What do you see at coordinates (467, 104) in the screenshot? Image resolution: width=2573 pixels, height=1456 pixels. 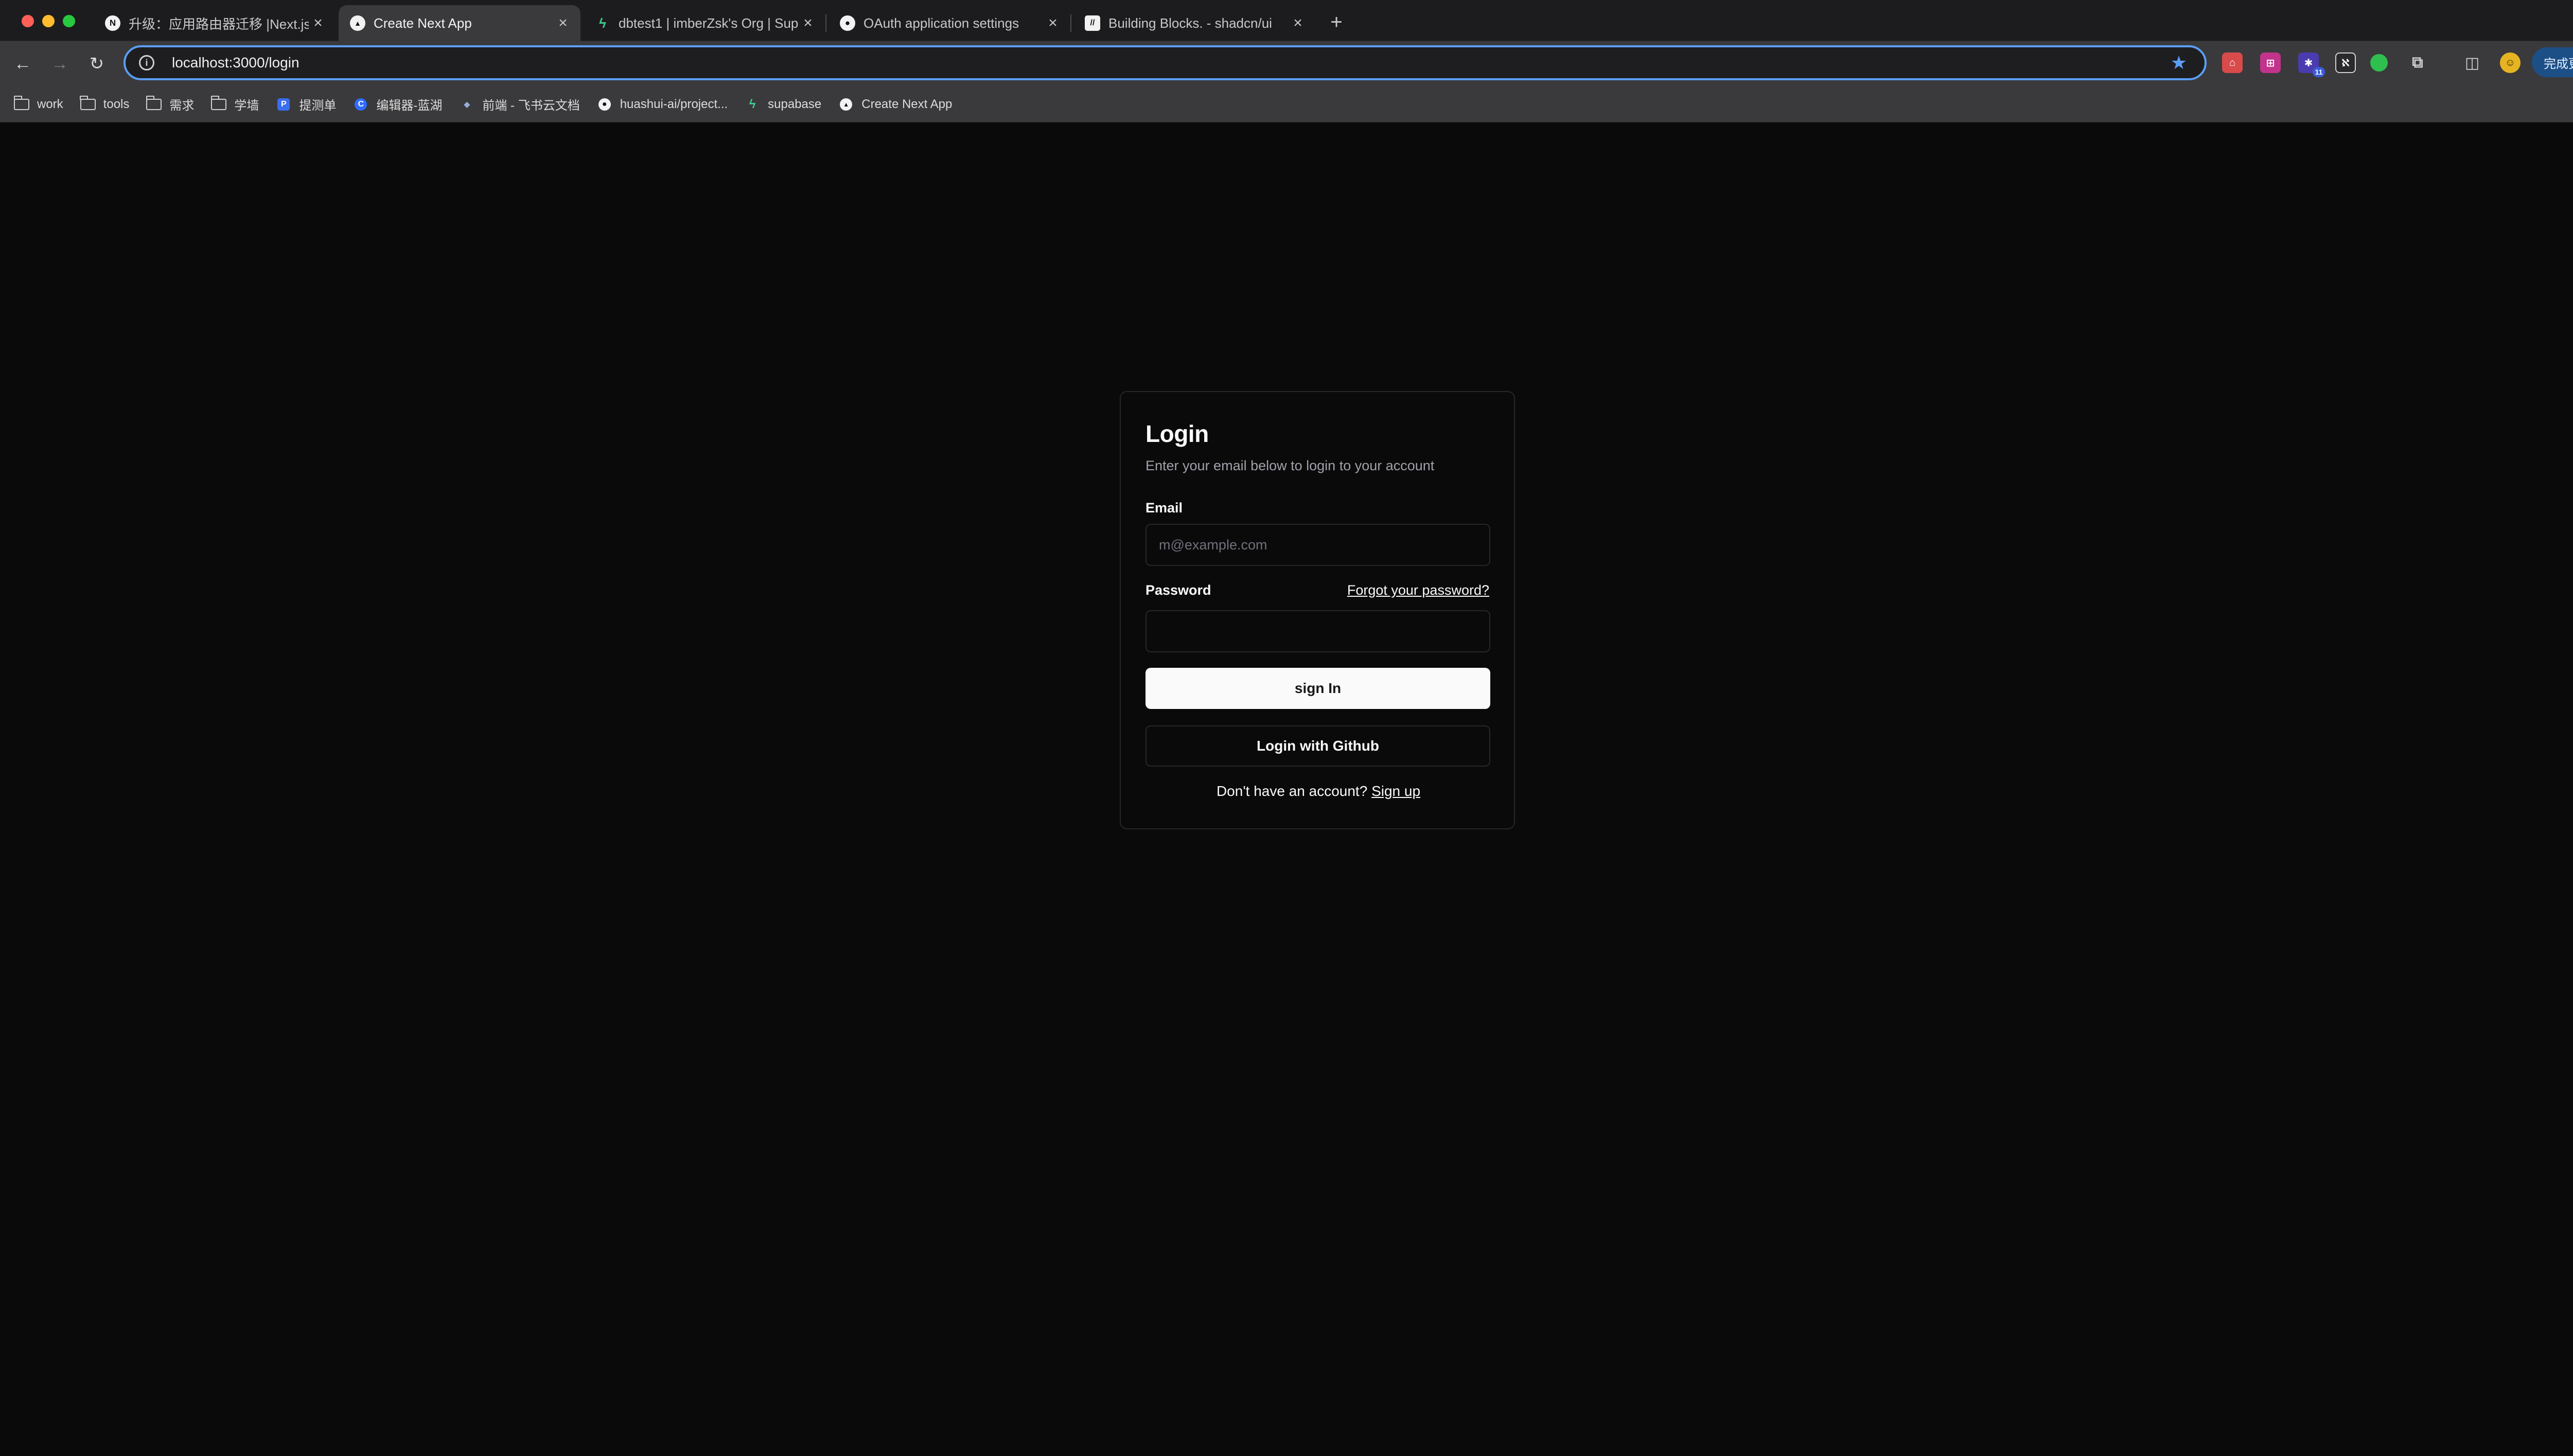 I see `feishu-icon: ◆` at bounding box center [467, 104].